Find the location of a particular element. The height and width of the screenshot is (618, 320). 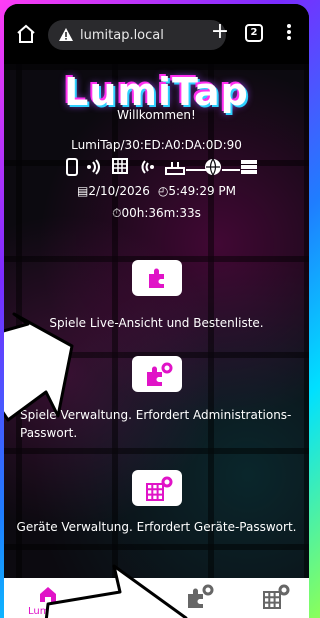

new-tab-button: + is located at coordinates (220, 32).